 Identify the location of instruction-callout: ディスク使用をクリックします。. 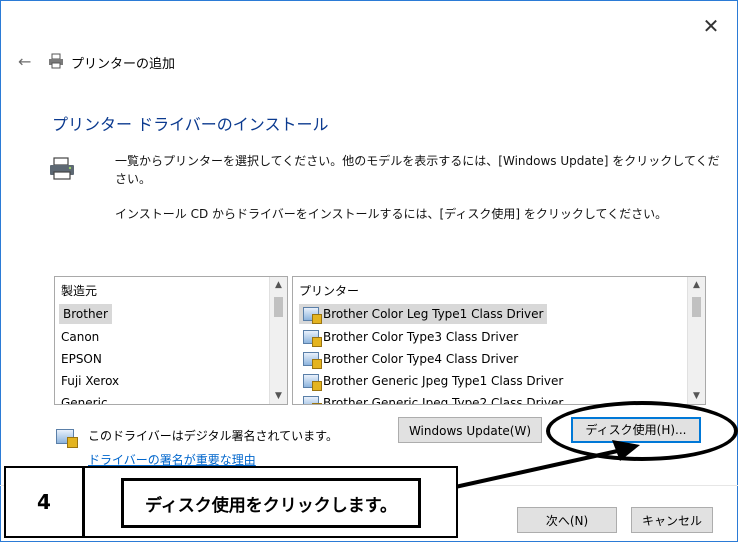
(270, 502).